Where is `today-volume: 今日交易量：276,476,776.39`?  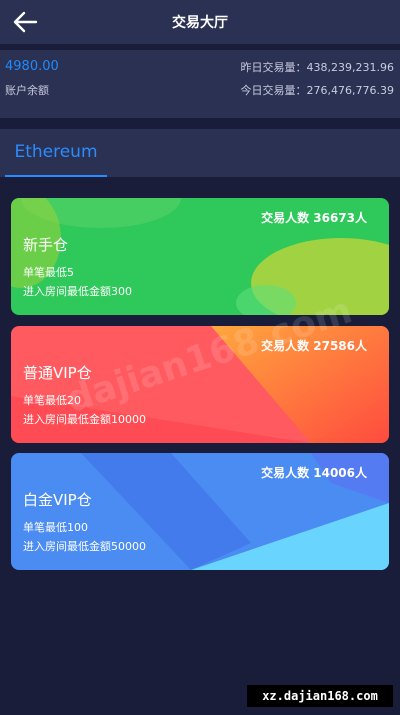 today-volume: 今日交易量：276,476,776.39 is located at coordinates (317, 90).